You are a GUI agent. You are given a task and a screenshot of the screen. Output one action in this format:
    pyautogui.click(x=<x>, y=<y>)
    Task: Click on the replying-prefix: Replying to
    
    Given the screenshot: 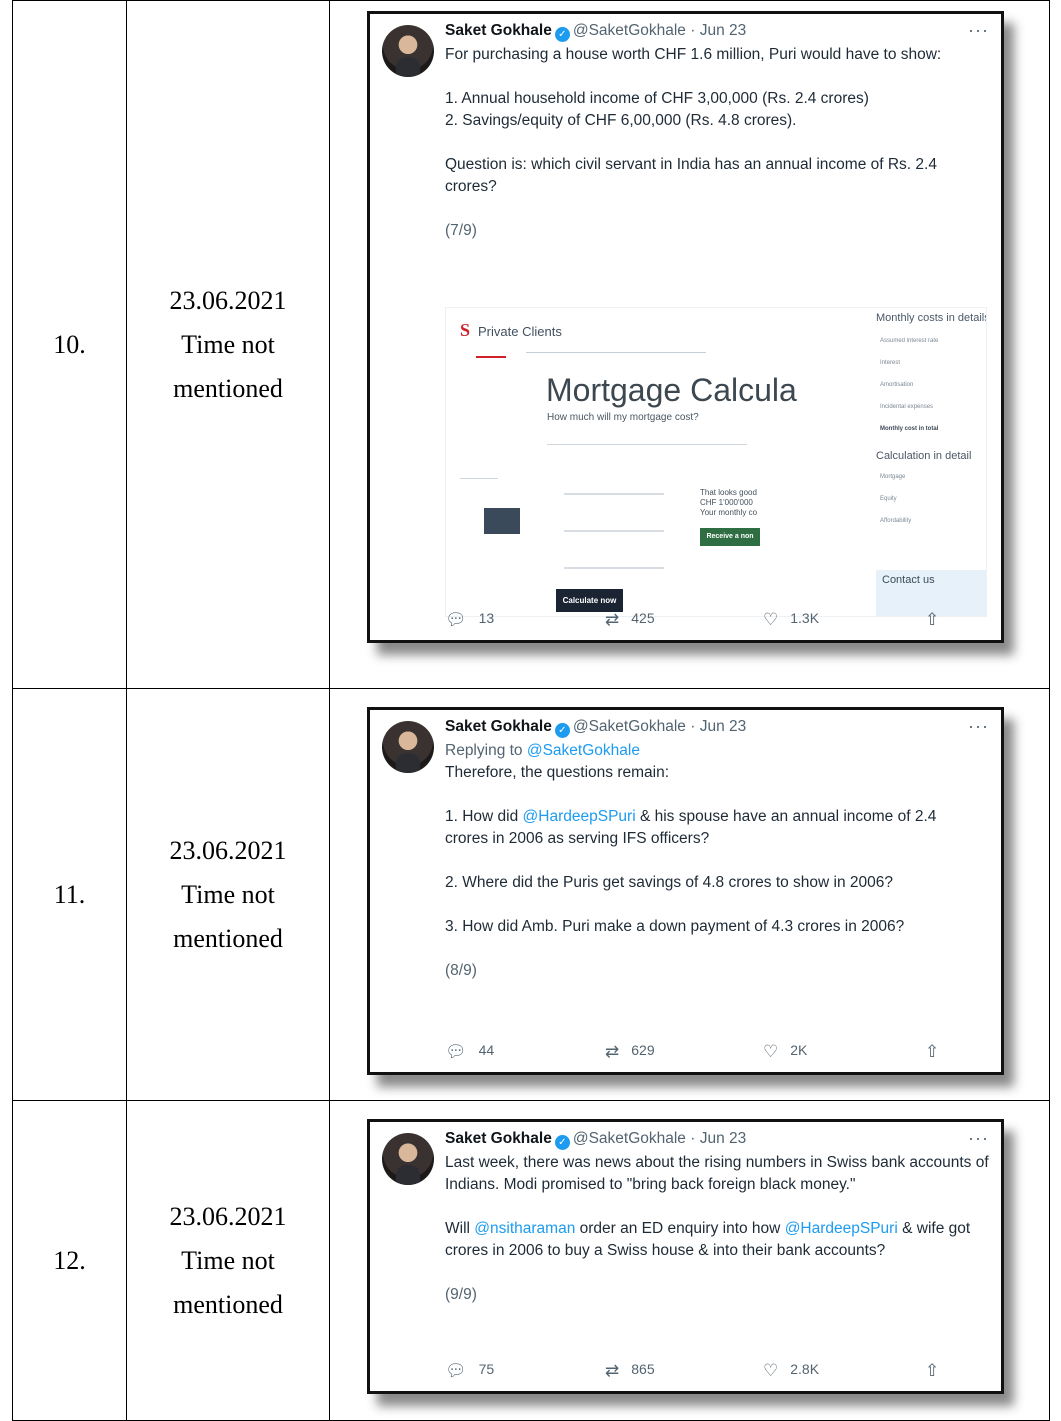 What is the action you would take?
    pyautogui.click(x=486, y=750)
    